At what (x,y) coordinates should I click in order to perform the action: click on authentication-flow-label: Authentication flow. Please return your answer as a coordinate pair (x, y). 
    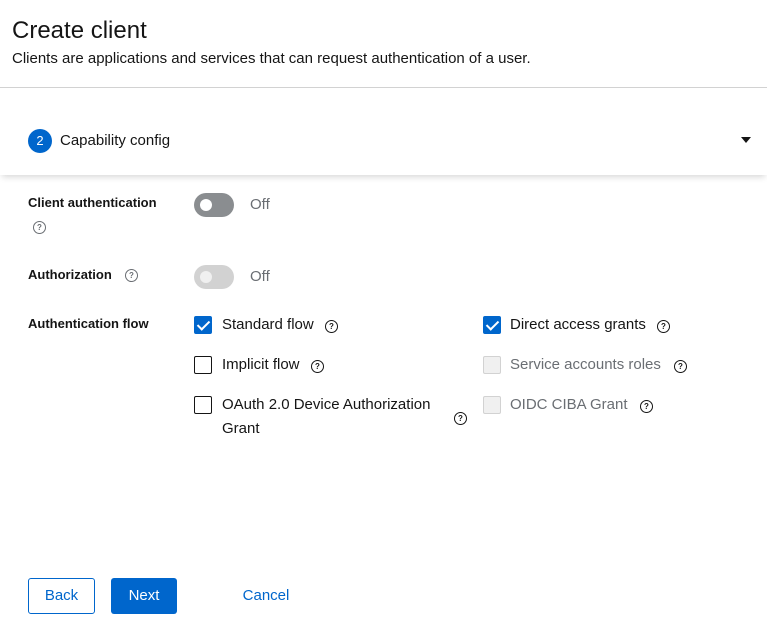
    Looking at the image, I should click on (88, 323).